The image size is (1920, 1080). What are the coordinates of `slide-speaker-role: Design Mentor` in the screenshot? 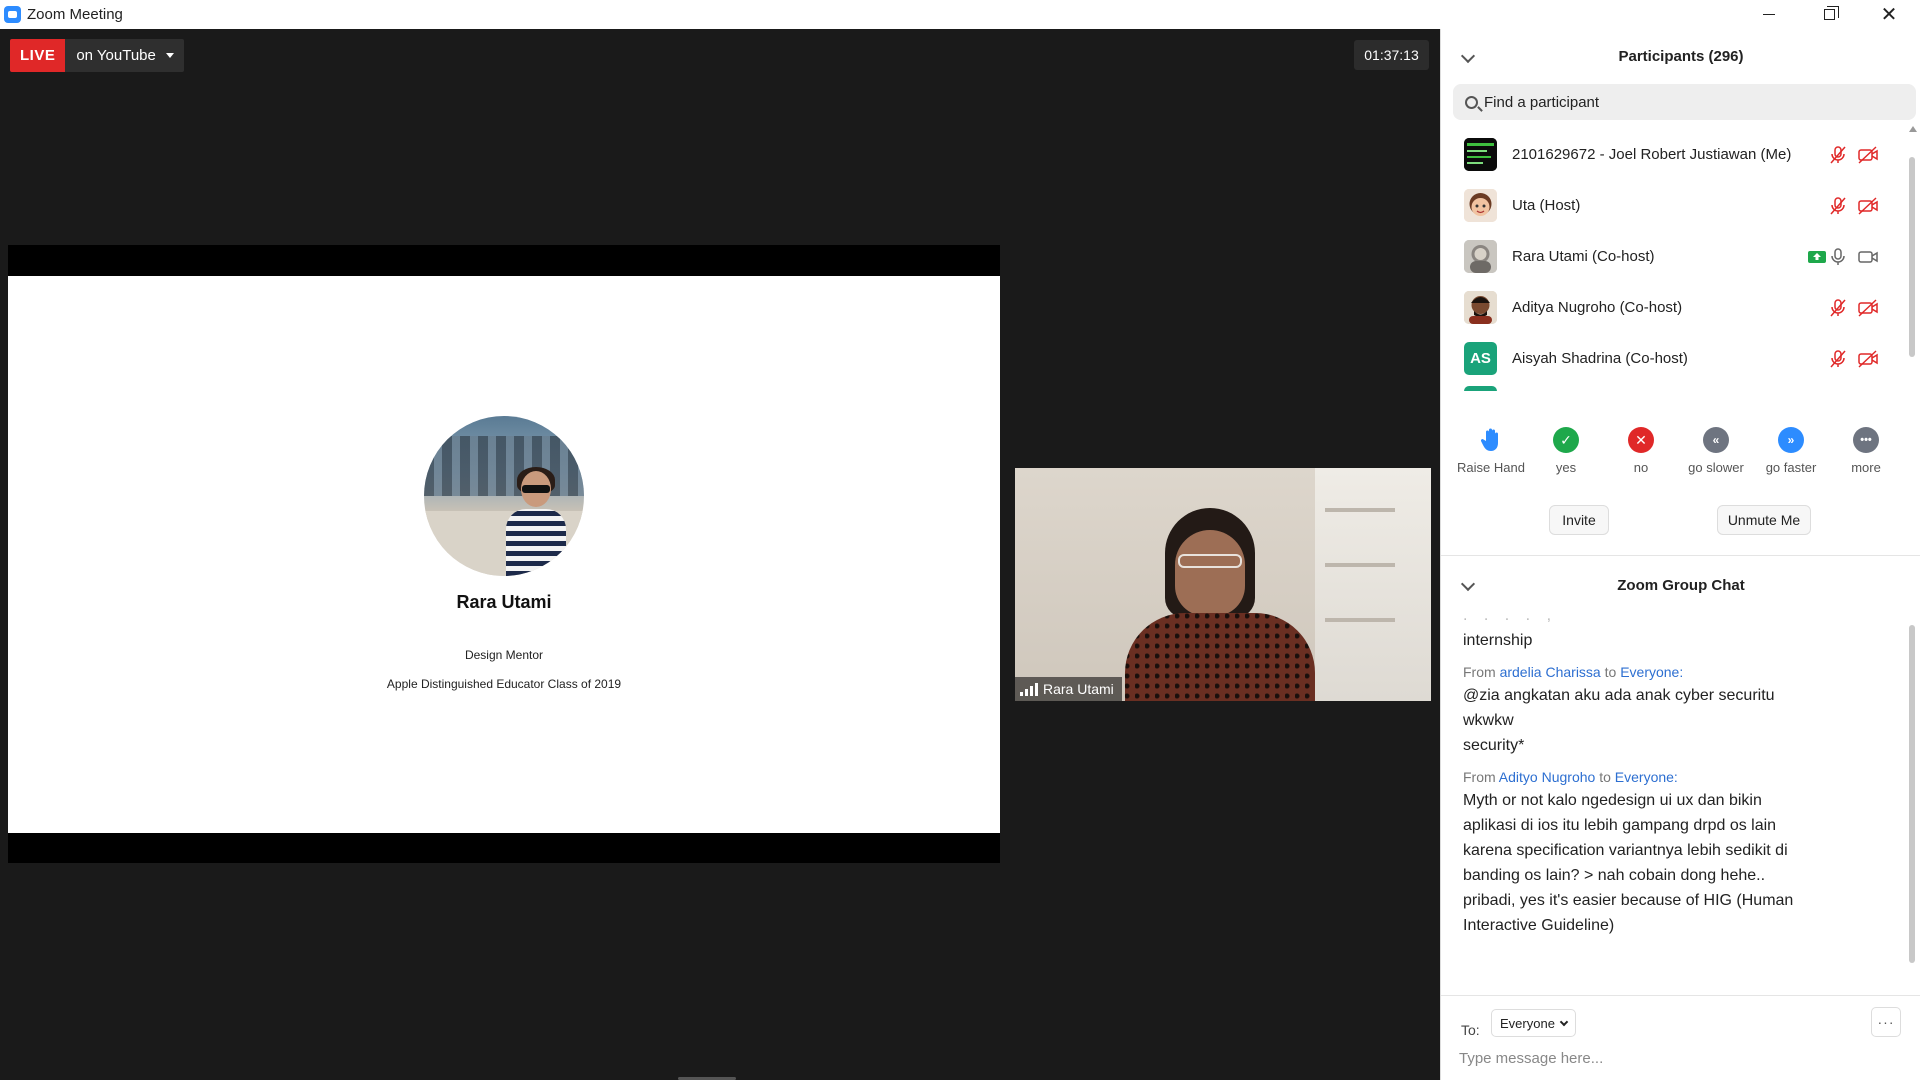 It's located at (504, 655).